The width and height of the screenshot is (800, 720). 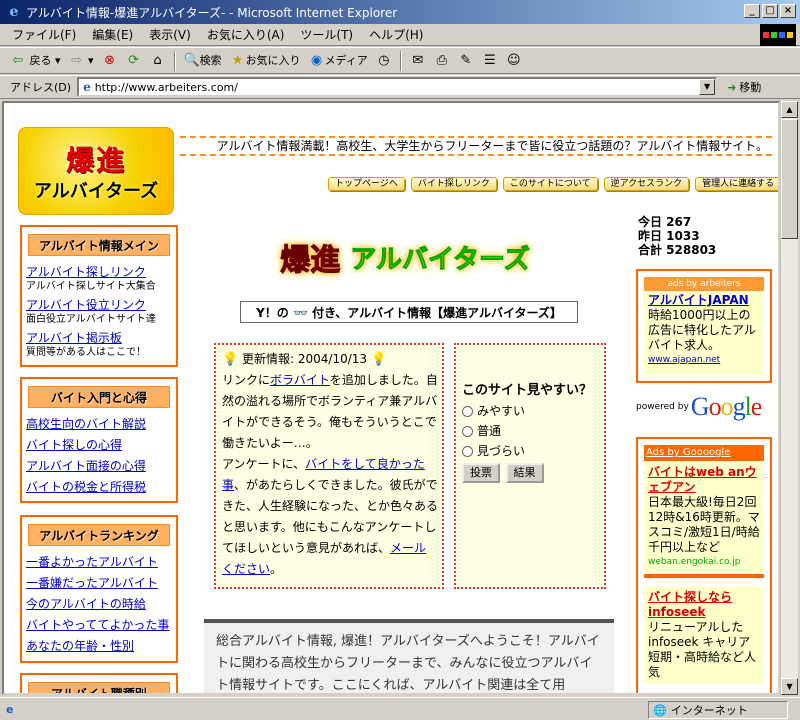 What do you see at coordinates (732, 87) in the screenshot?
I see `go-arrow-icon: ➜` at bounding box center [732, 87].